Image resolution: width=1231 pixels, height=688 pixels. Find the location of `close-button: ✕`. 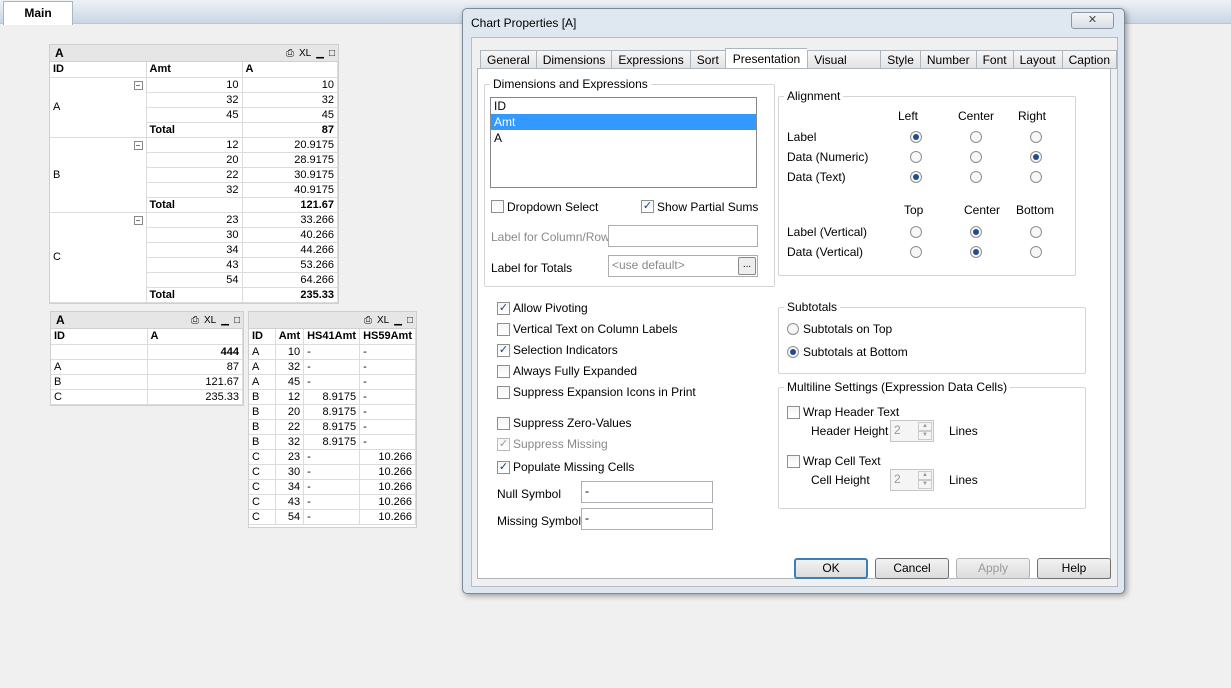

close-button: ✕ is located at coordinates (1092, 20).